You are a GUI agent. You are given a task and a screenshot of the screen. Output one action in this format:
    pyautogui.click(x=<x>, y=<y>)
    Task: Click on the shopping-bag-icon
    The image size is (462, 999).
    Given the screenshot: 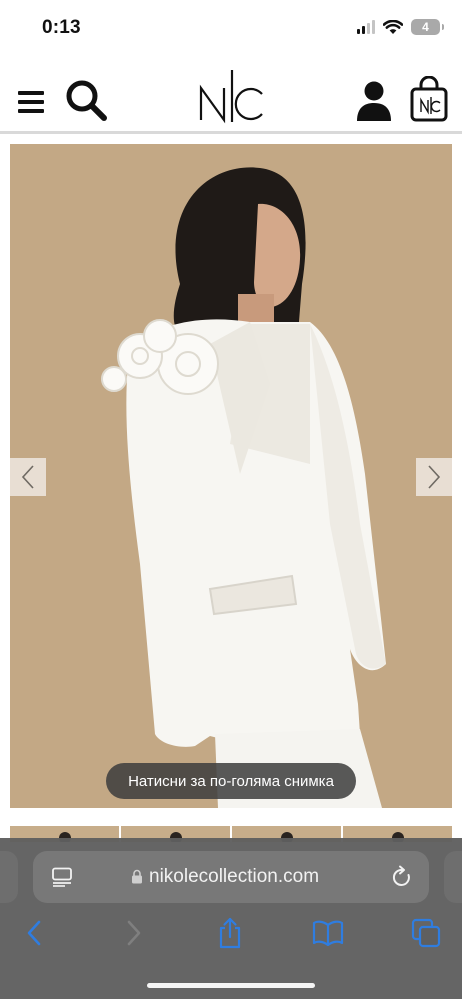 What is the action you would take?
    pyautogui.click(x=429, y=99)
    